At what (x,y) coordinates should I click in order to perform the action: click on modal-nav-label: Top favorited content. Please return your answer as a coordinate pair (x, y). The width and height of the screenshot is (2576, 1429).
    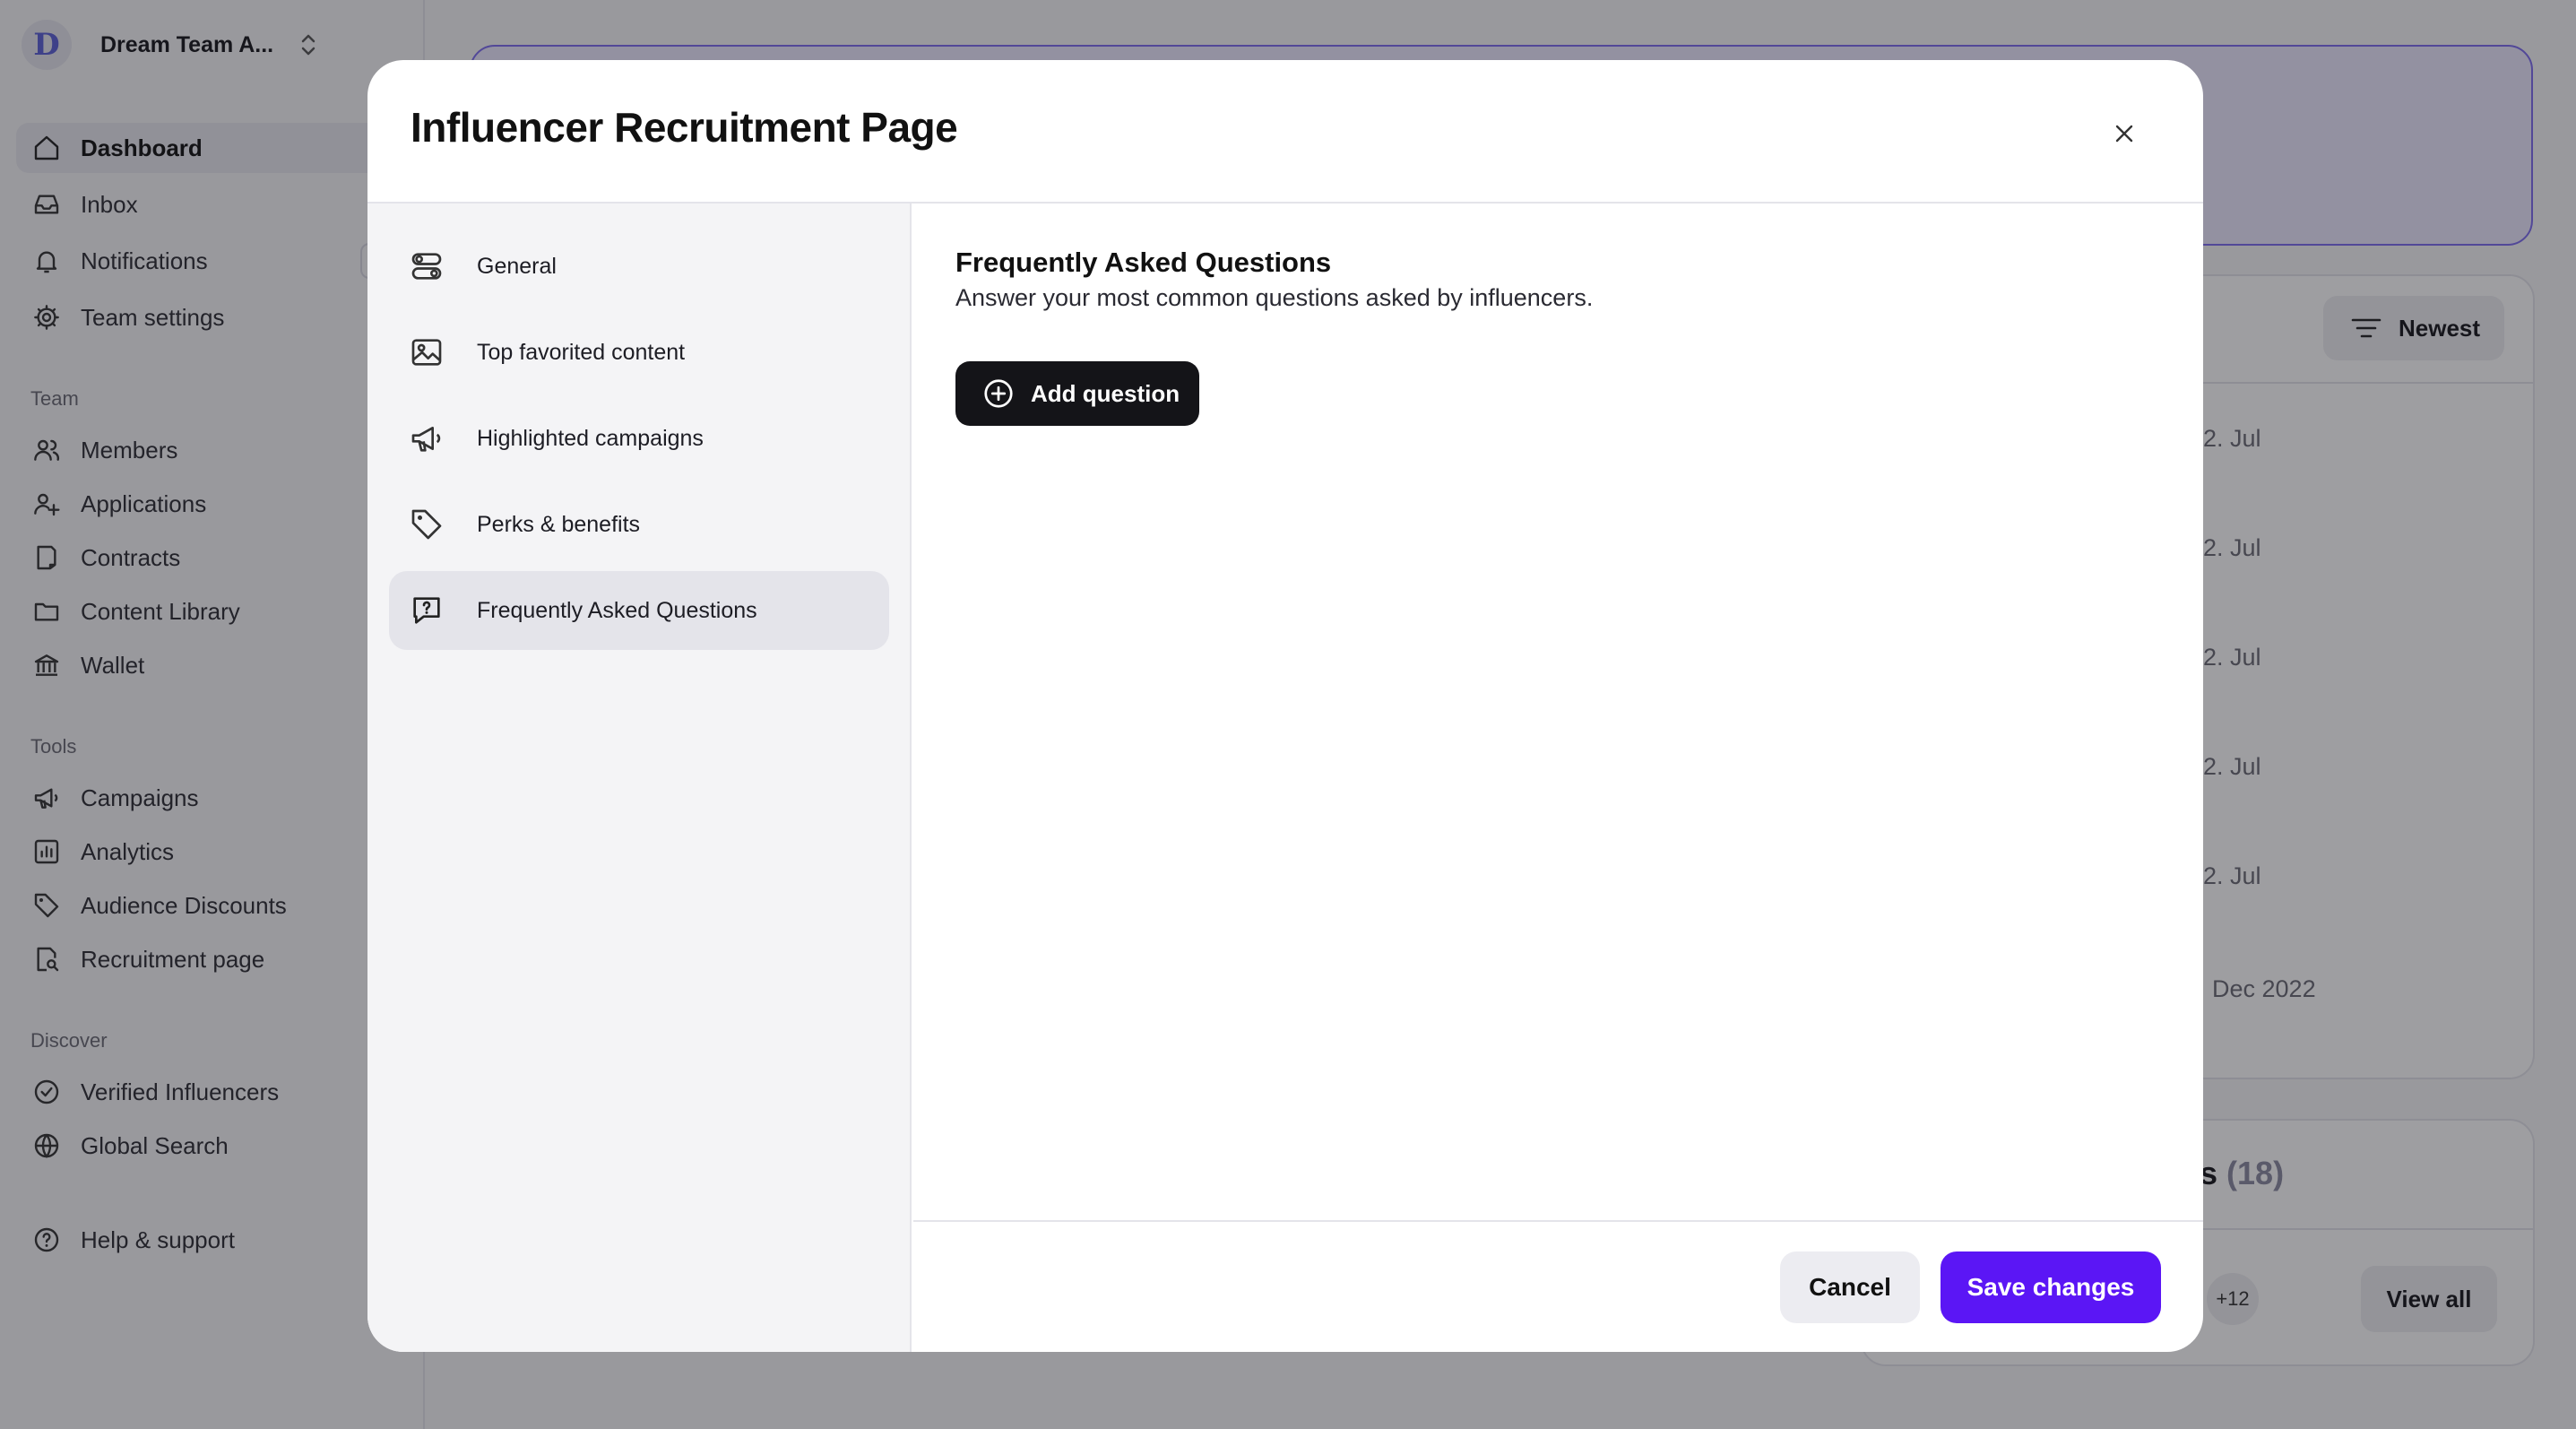
    Looking at the image, I should click on (581, 352).